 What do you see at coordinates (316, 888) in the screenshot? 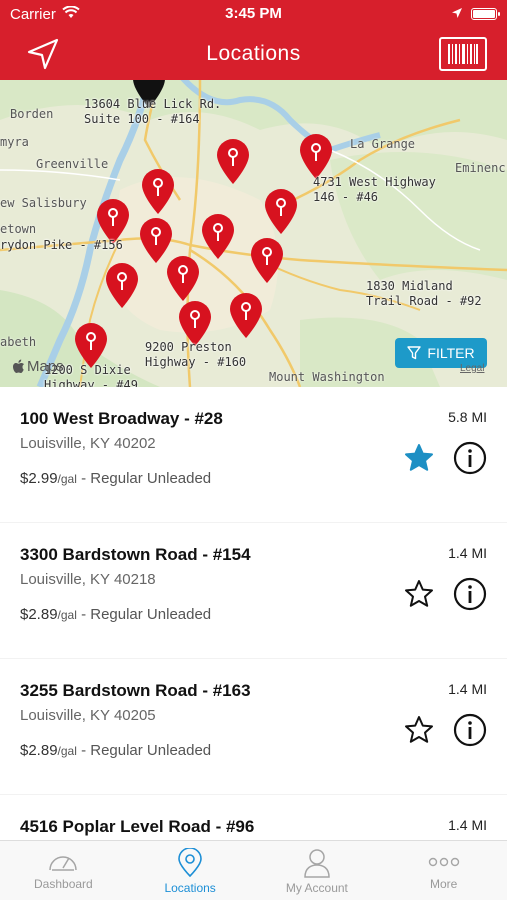
I see `tab-label: My Account` at bounding box center [316, 888].